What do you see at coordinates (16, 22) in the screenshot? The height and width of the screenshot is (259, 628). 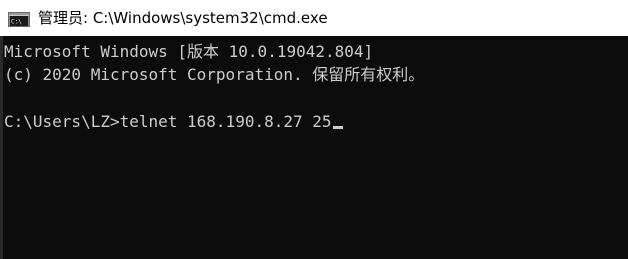 I see `svg-text: C:\` at bounding box center [16, 22].